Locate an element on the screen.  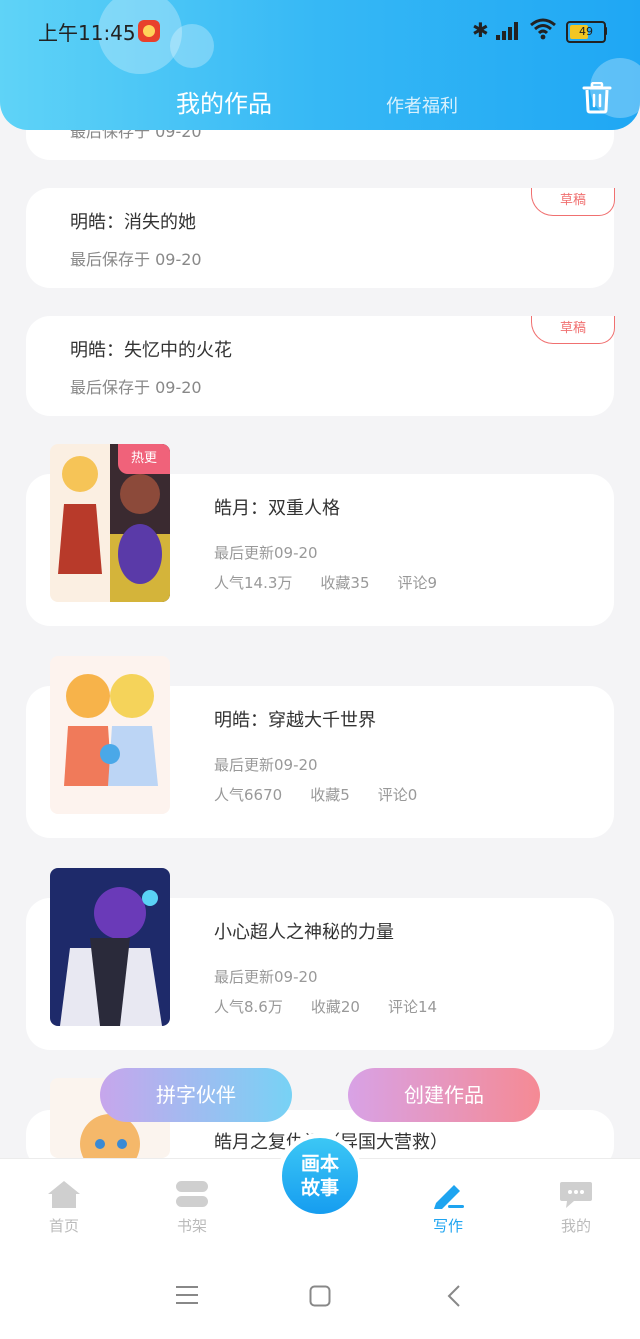
nav-shelf-label: 书架 is located at coordinates (191, 1226).